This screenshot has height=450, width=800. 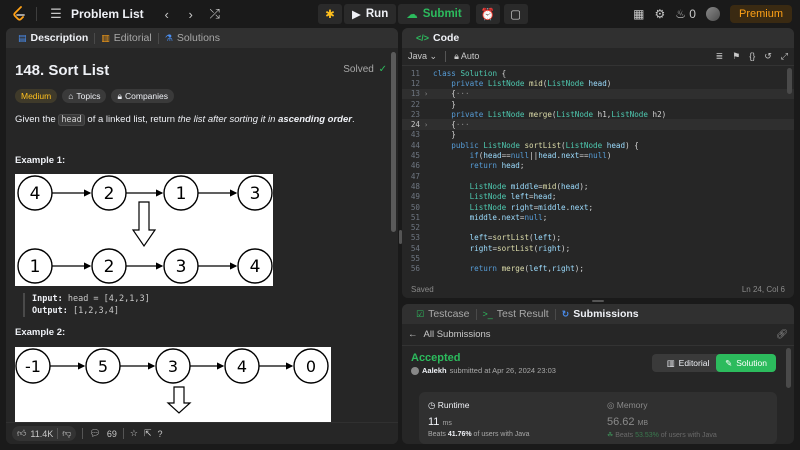 I want to click on tab-code: </> Code, so click(x=437, y=38).